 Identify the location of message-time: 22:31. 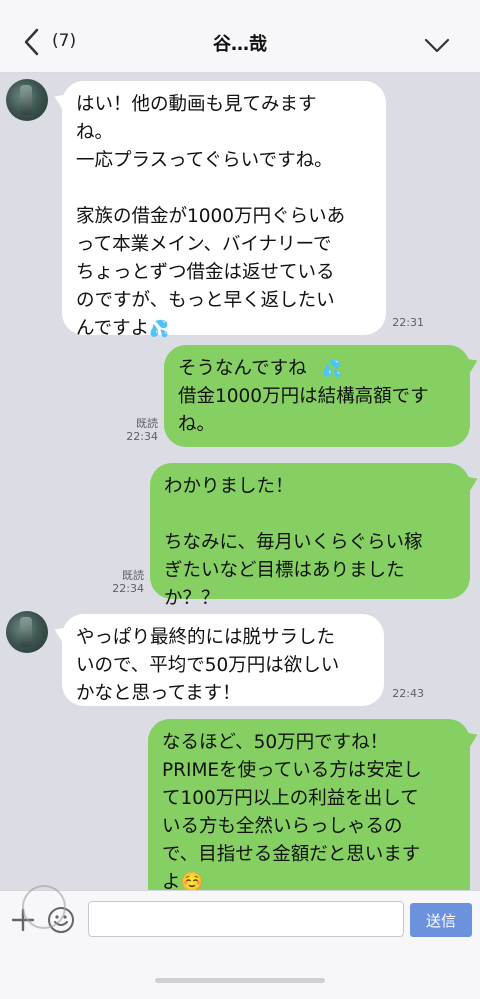
(408, 322).